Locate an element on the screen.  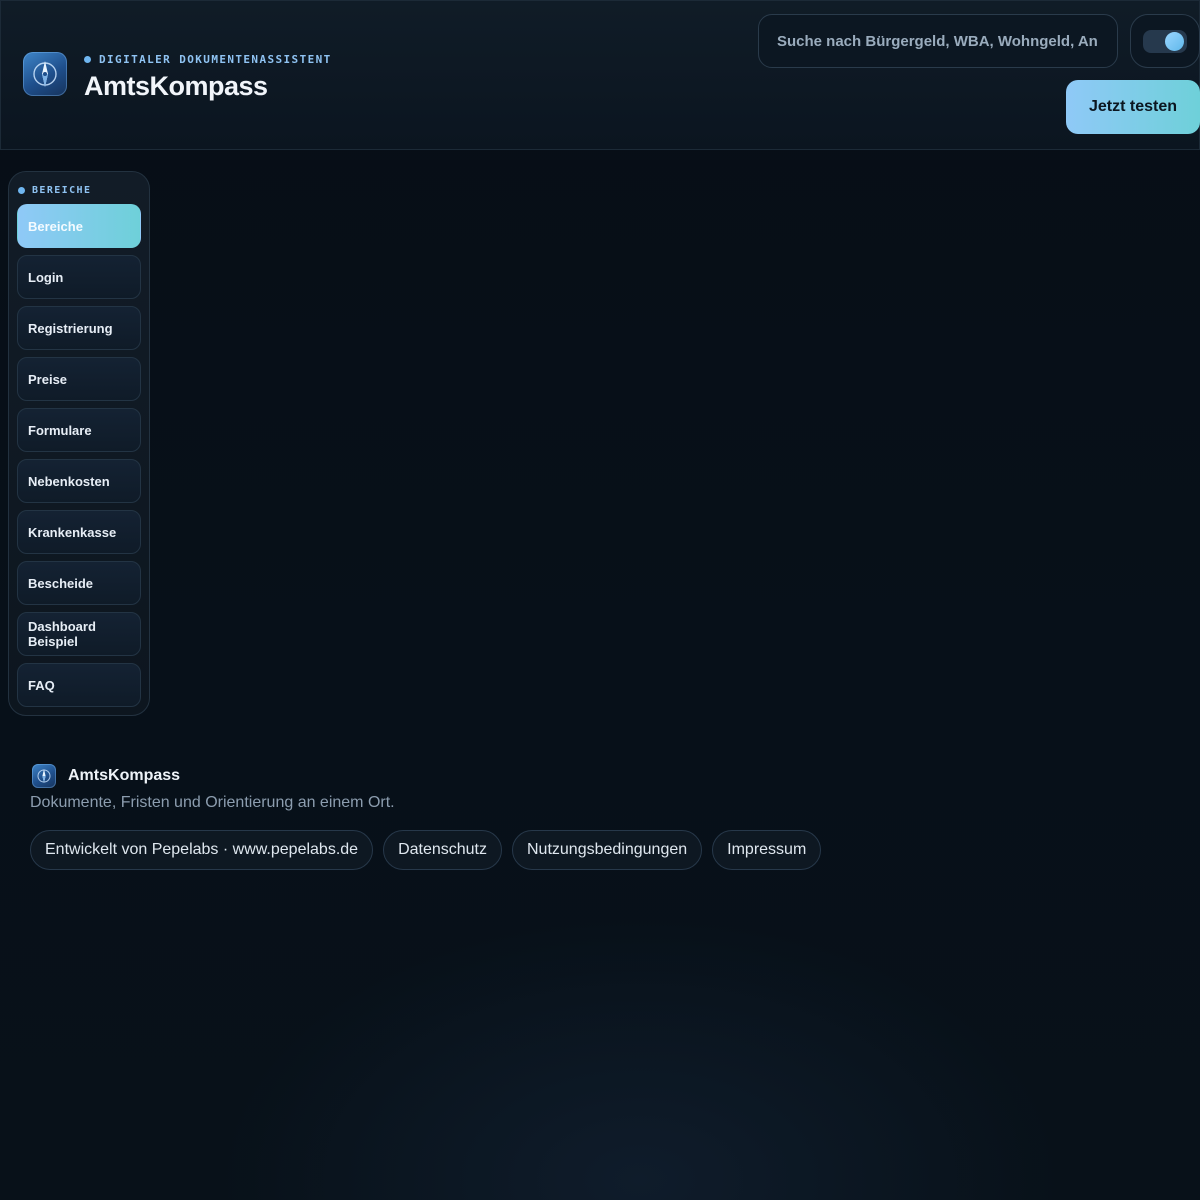
footer-compass-icon is located at coordinates (44, 776).